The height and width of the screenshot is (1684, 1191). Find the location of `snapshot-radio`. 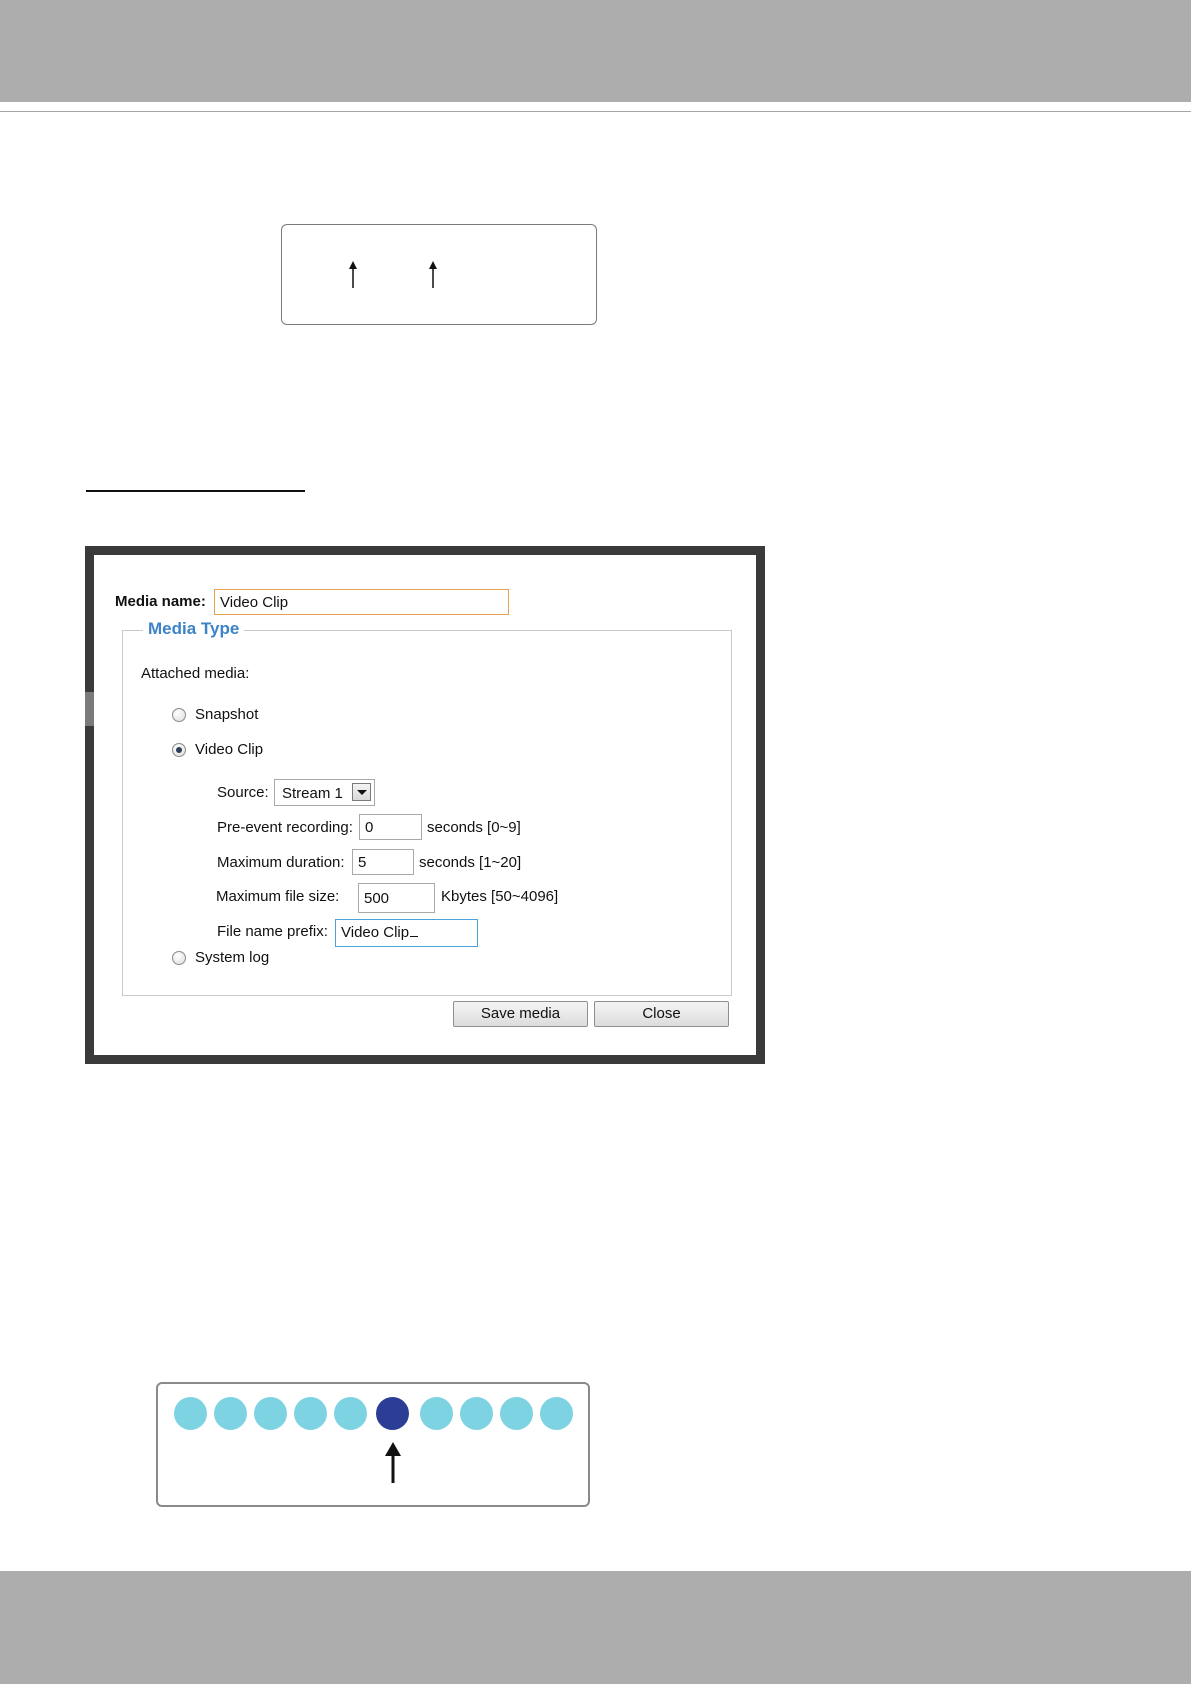

snapshot-radio is located at coordinates (179, 715).